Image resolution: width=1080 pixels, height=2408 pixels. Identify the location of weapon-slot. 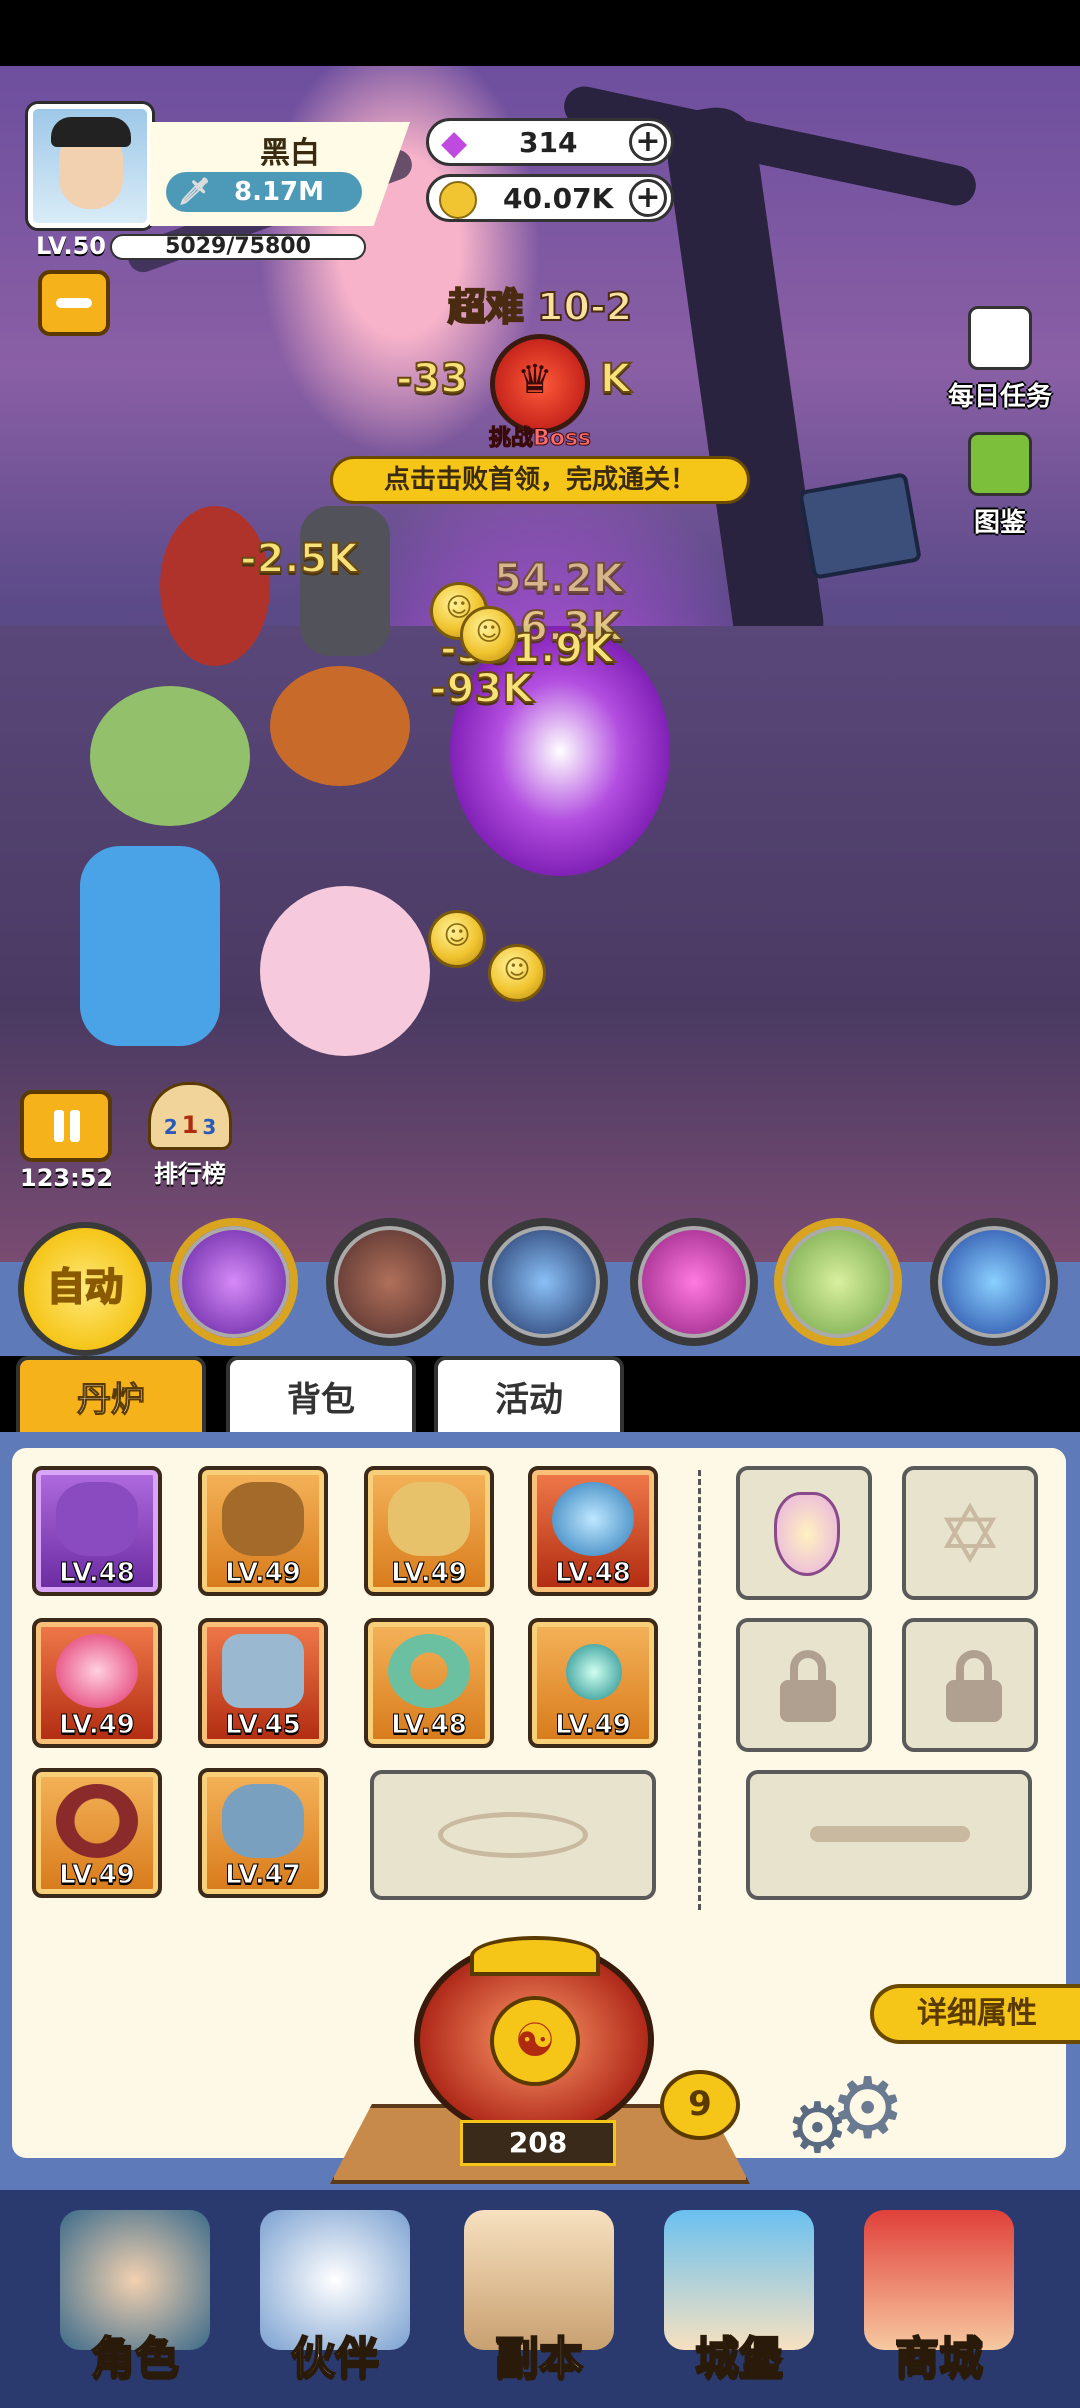
(889, 1835).